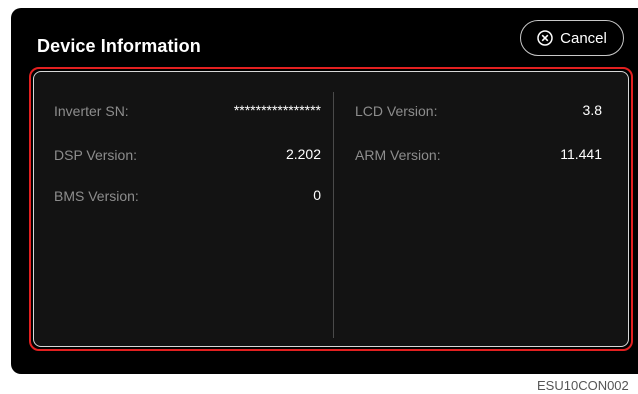  What do you see at coordinates (317, 195) in the screenshot?
I see `bms-version-value: 0` at bounding box center [317, 195].